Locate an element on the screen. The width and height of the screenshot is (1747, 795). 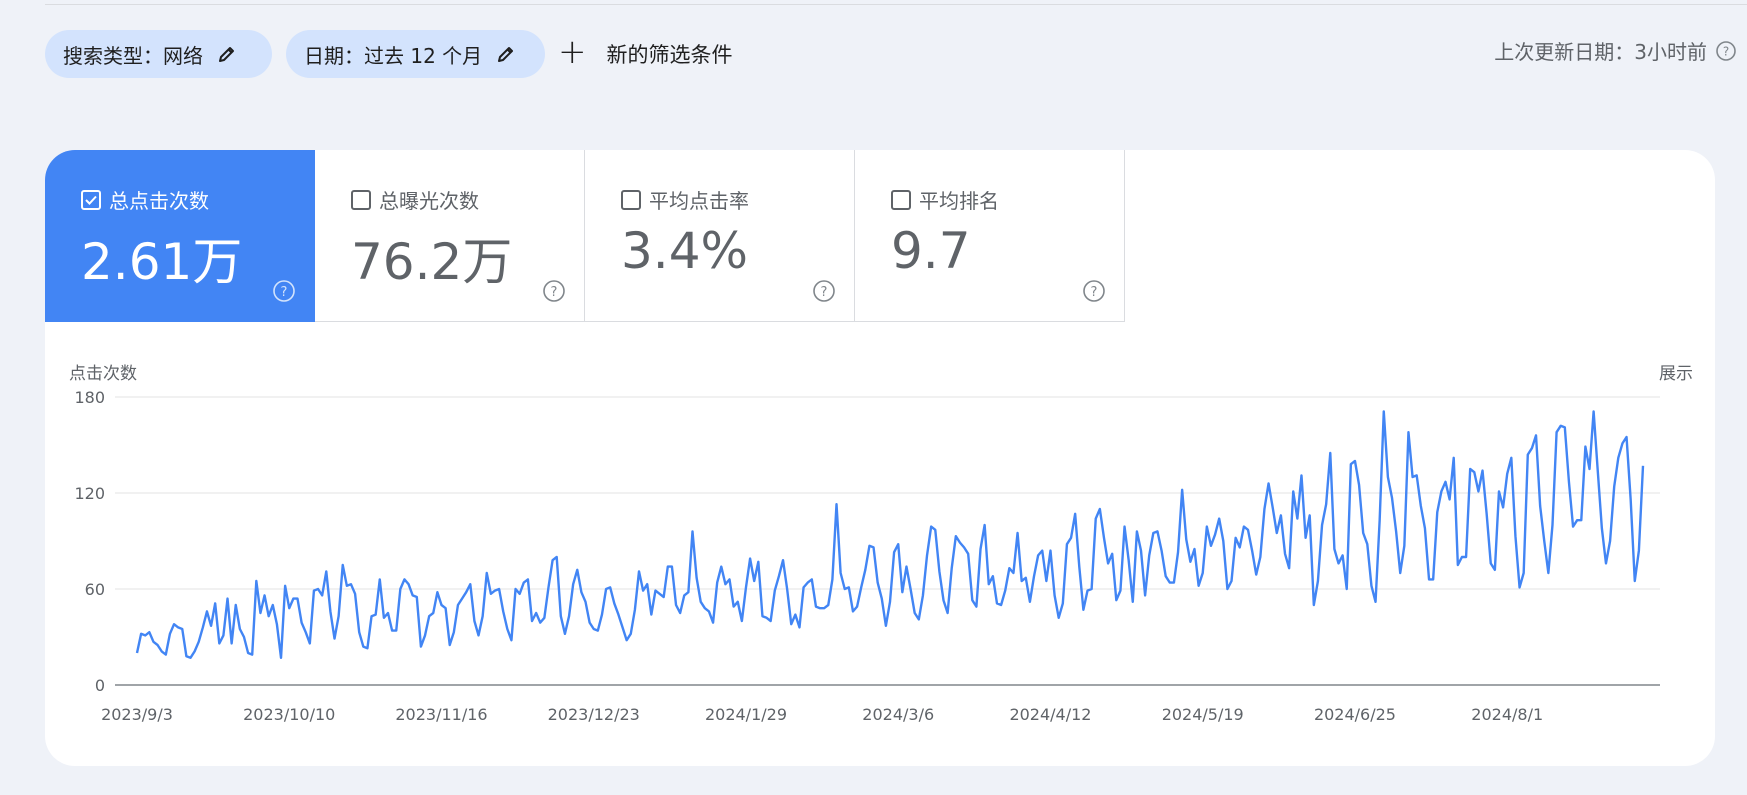
y-tick-label: 120 is located at coordinates (89, 493).